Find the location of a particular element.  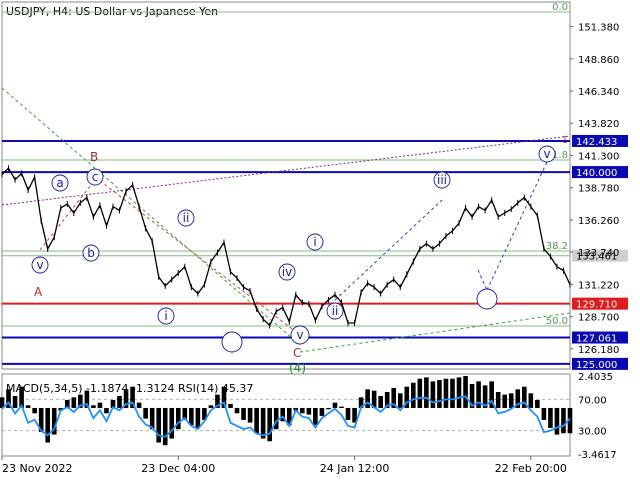

svg-text: b is located at coordinates (91, 253).